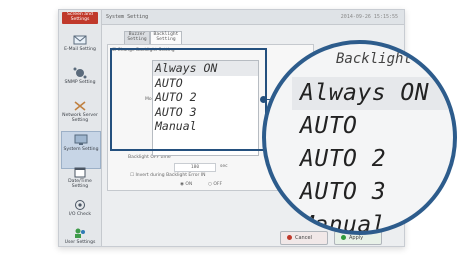 Image resolution: width=461 pixels, height=260 pixels. I want to click on radio-on: ◉ ON, so click(186, 184).